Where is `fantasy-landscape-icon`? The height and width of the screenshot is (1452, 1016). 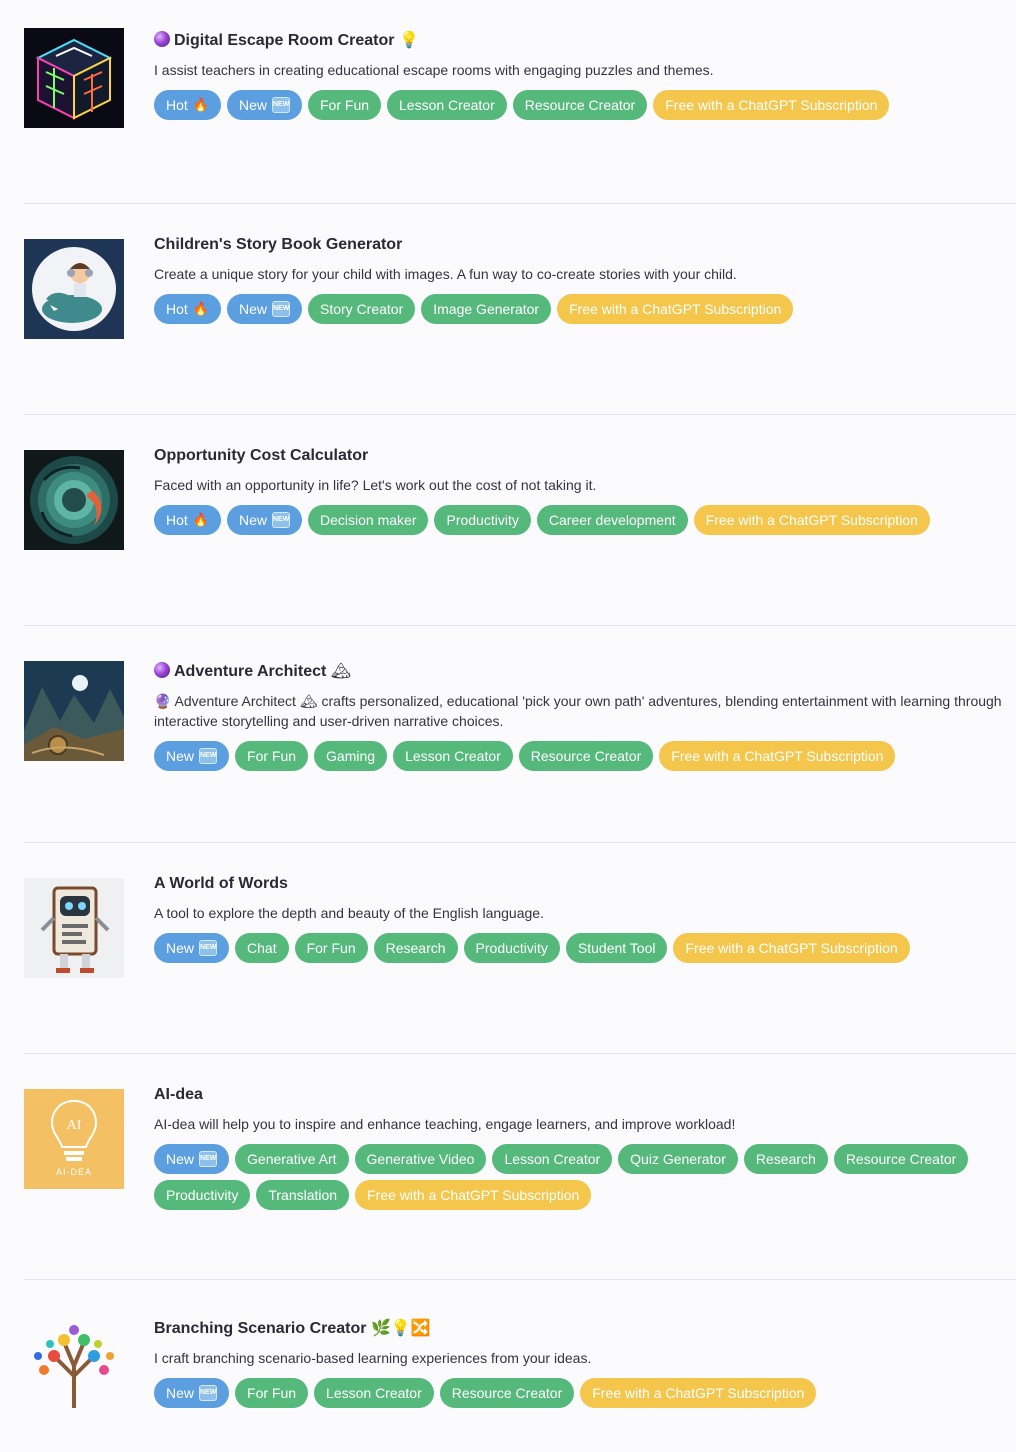
fantasy-landscape-icon is located at coordinates (74, 711).